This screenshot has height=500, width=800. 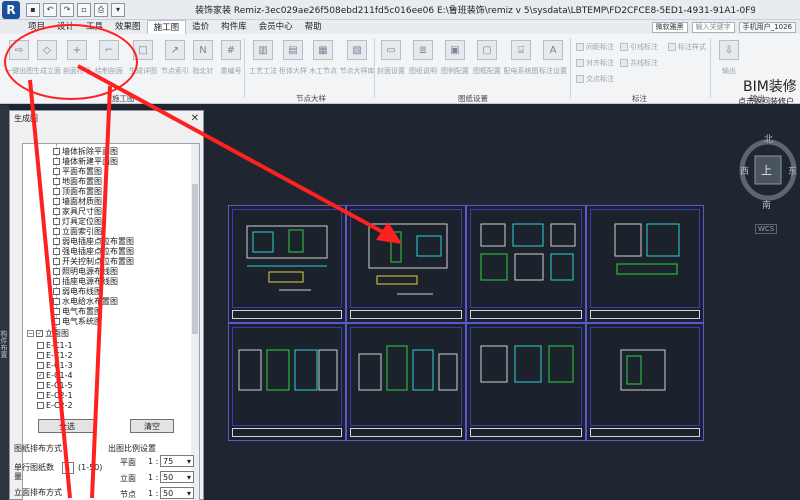 What do you see at coordinates (177, 477) in the screenshot?
I see `scale-elevation-select: 50 ▾` at bounding box center [177, 477].